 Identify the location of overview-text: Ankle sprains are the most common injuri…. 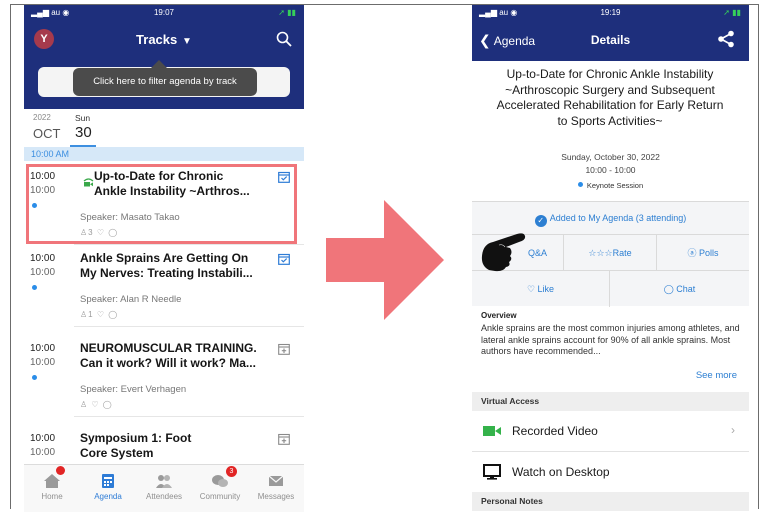
(610, 339).